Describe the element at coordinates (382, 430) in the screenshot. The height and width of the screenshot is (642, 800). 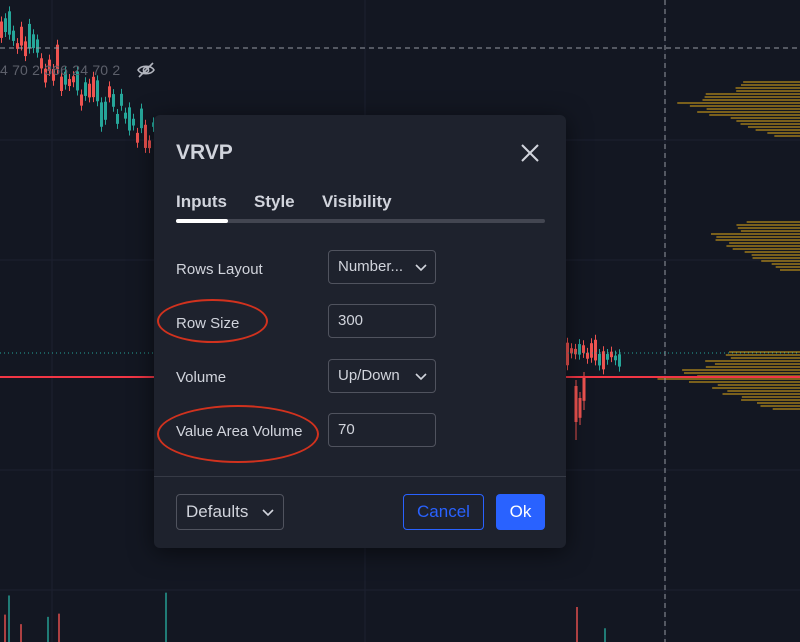
I see `value-area-volume-input: 70` at that location.